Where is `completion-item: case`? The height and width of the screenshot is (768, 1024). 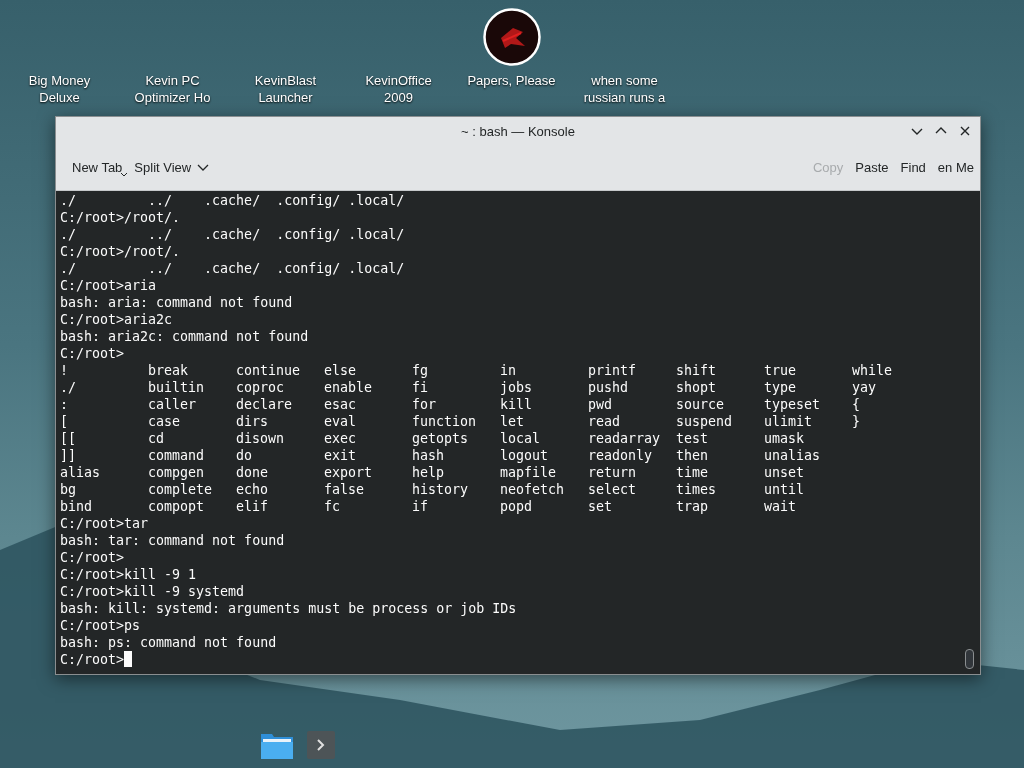
completion-item: case is located at coordinates (164, 421).